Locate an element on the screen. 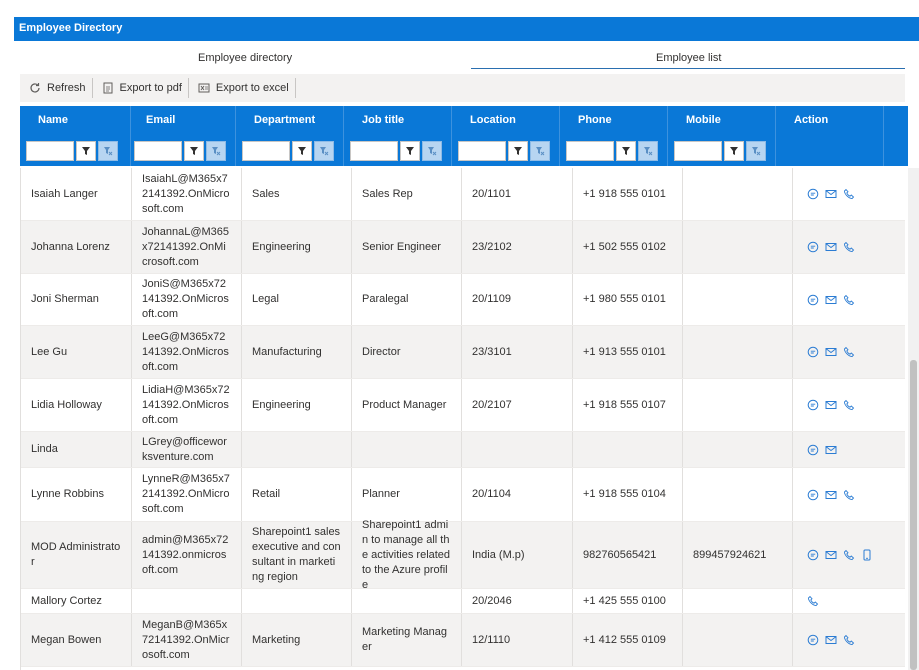 The image size is (919, 670). cell-name: Lee Gu is located at coordinates (76, 352).